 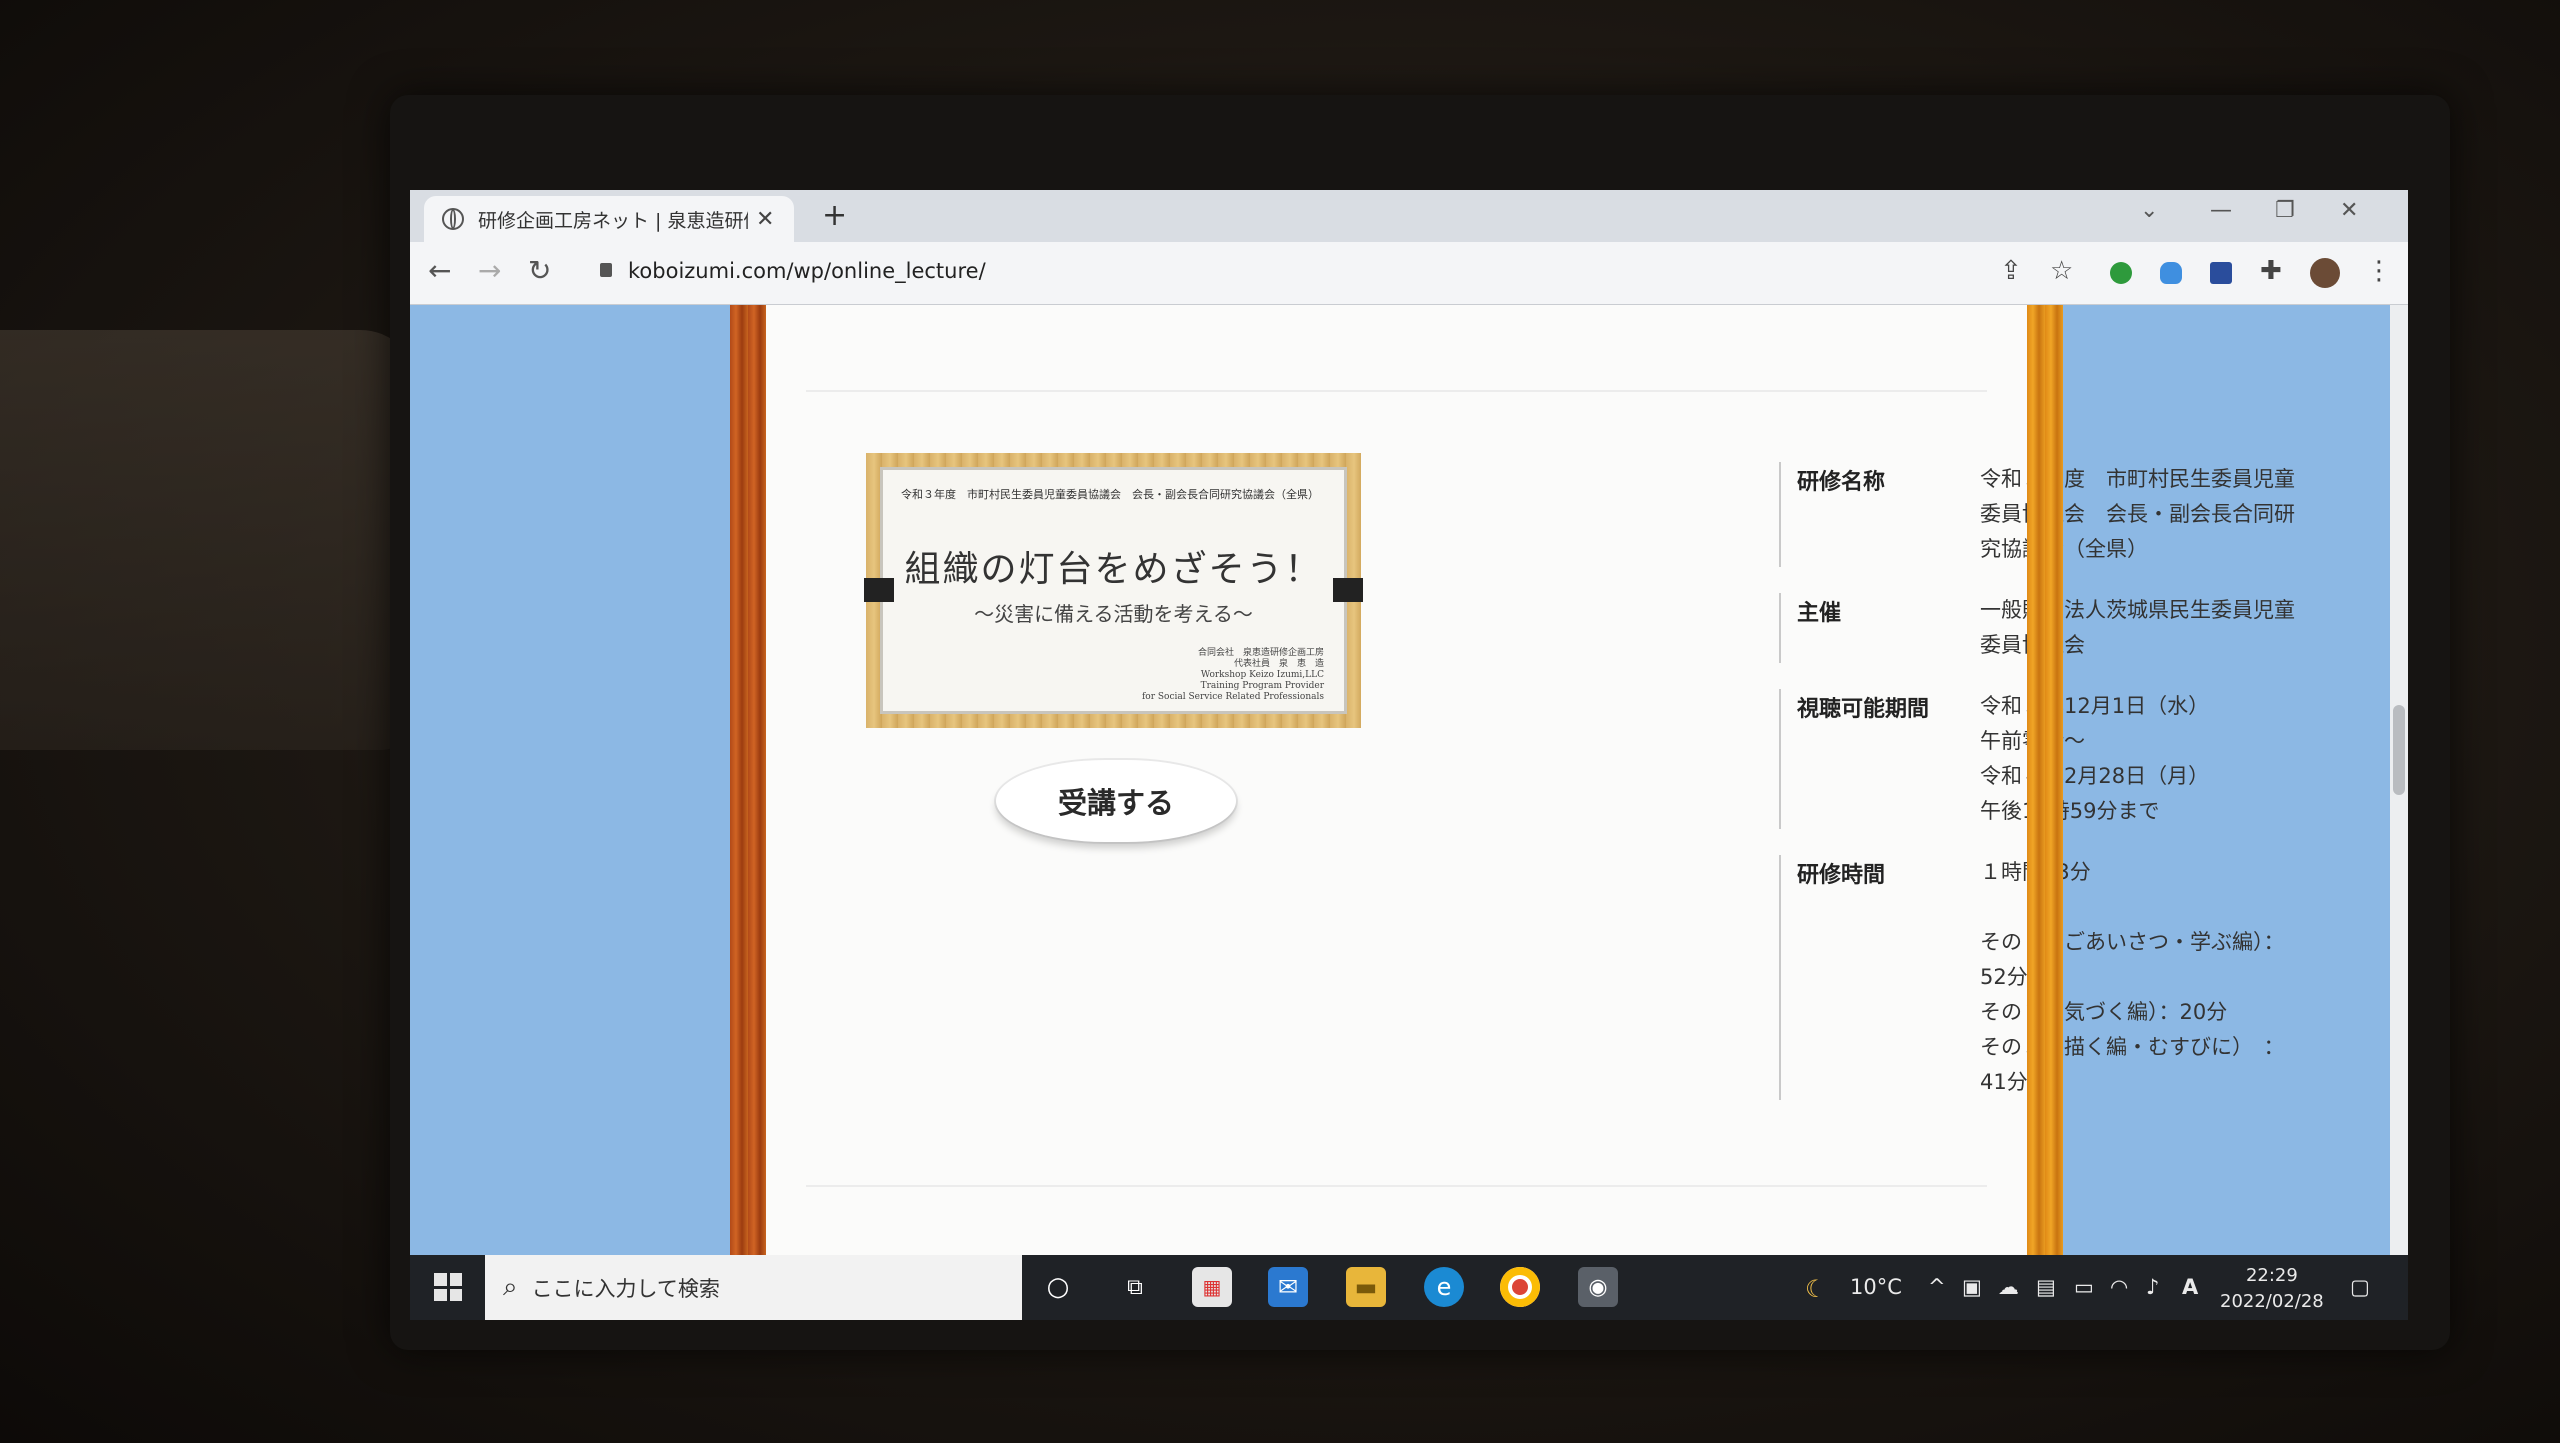 I want to click on chrome-icon, so click(x=1520, y=1287).